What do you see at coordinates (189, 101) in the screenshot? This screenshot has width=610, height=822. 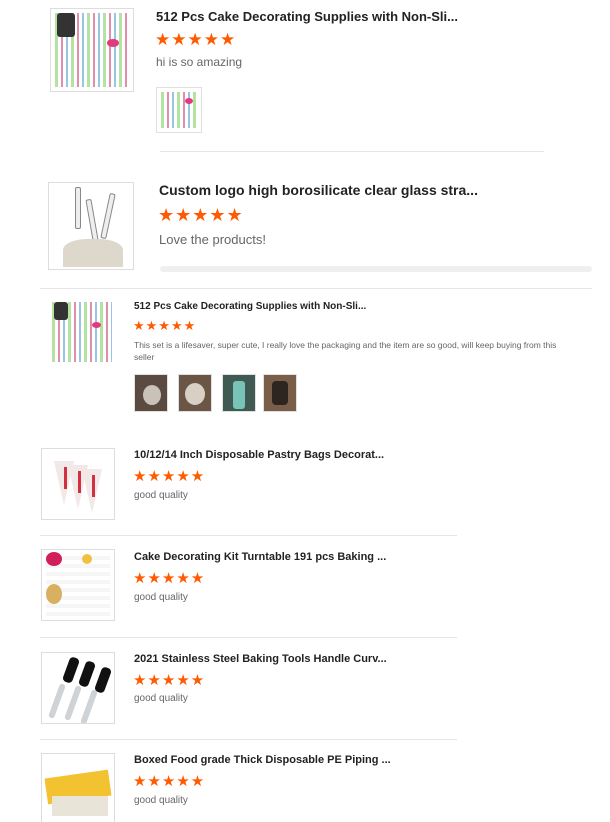 I see `review-photo-detail` at bounding box center [189, 101].